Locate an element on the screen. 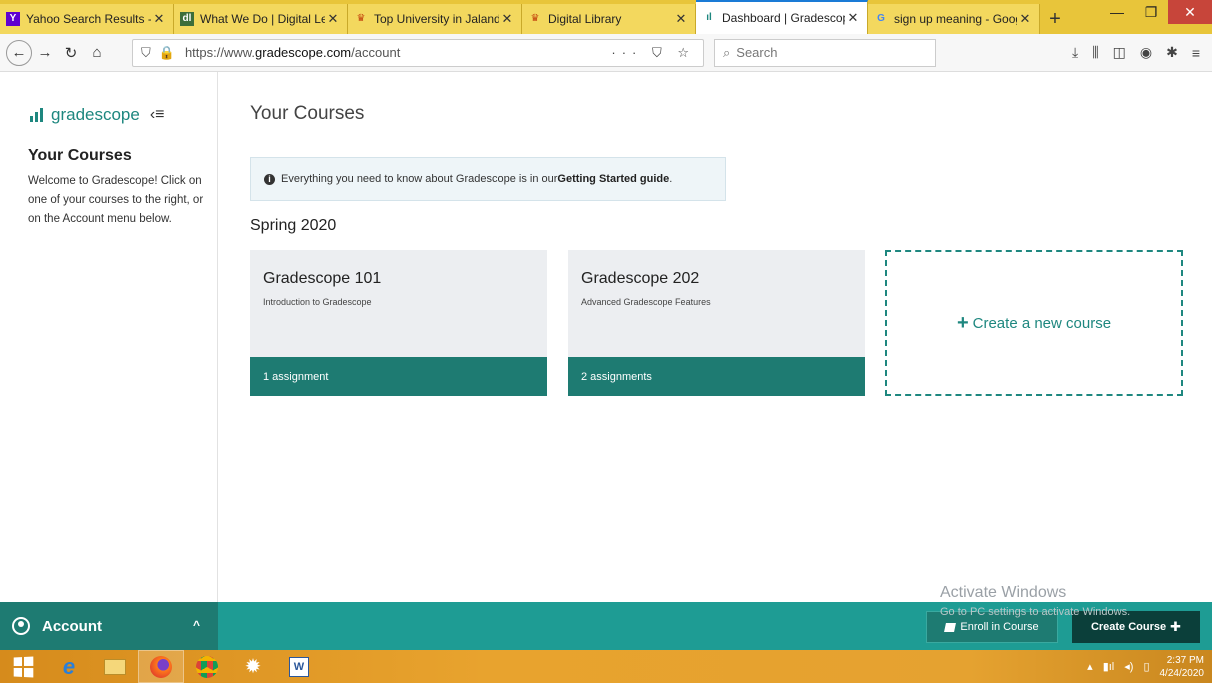  course-assignments: 1 assignment is located at coordinates (398, 376).